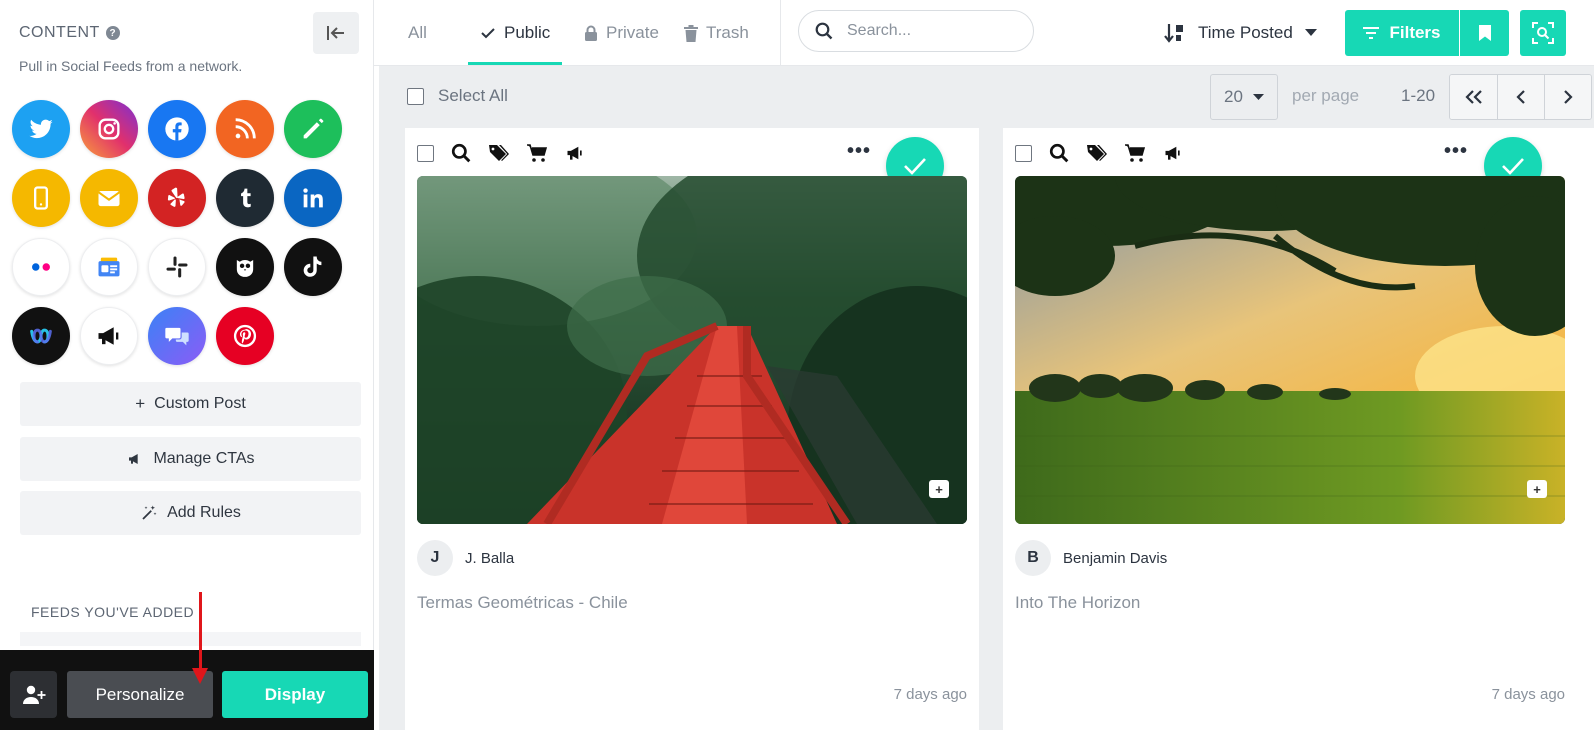 This screenshot has width=1594, height=730. What do you see at coordinates (190, 404) in the screenshot?
I see `custom-post-button: + Custom Post` at bounding box center [190, 404].